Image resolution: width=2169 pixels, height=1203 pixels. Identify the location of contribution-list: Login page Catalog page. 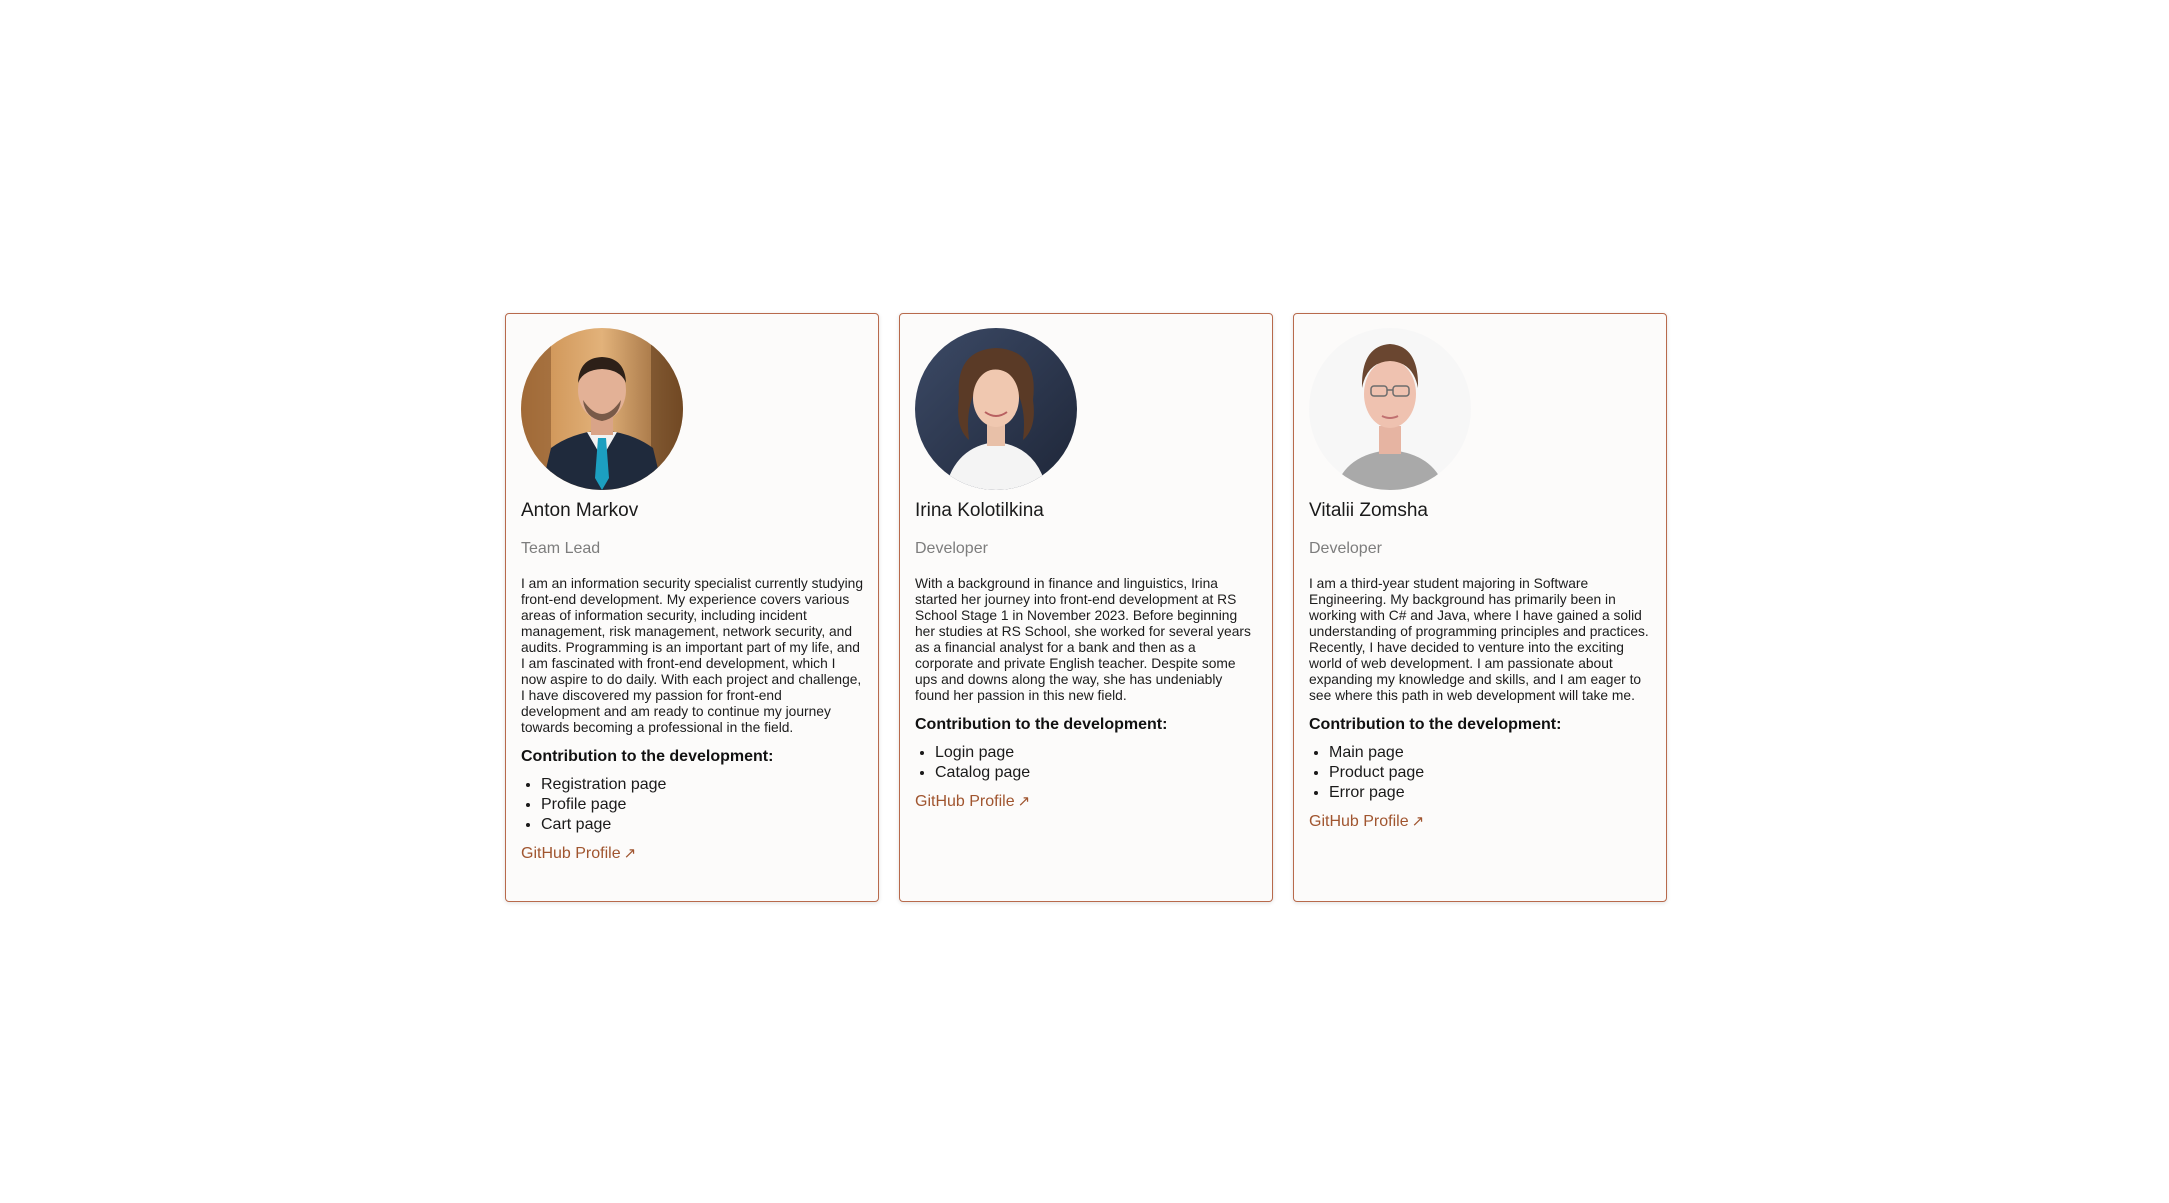
(1086, 763).